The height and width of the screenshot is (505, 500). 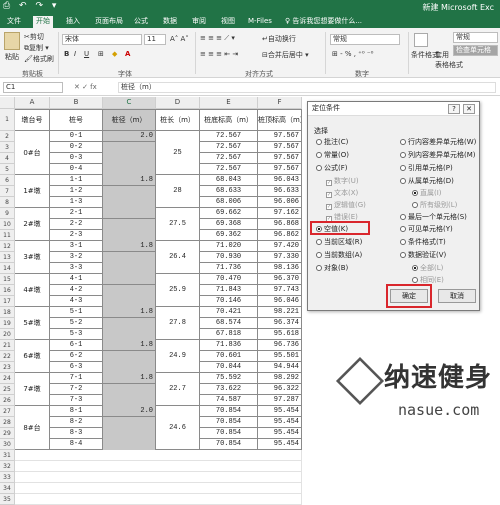 What do you see at coordinates (426, 168) in the screenshot?
I see `radio-right_options-2: 引用单元格(P)` at bounding box center [426, 168].